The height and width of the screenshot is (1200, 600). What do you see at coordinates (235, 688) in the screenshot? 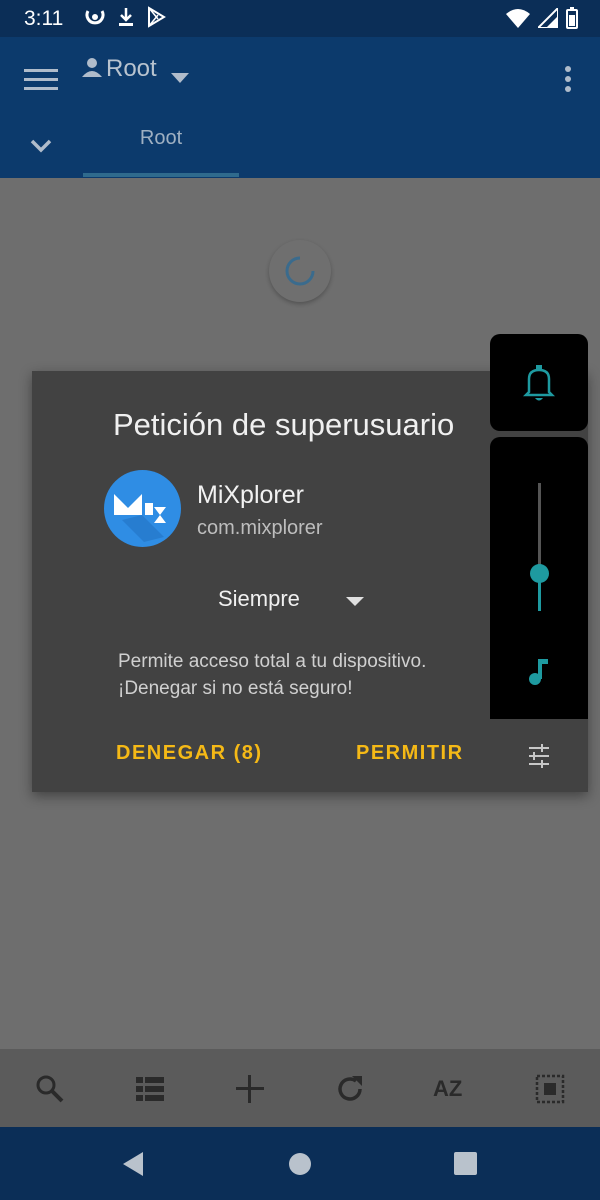
I see `warning-line-2: ¡Denegar si no está seguro!` at bounding box center [235, 688].